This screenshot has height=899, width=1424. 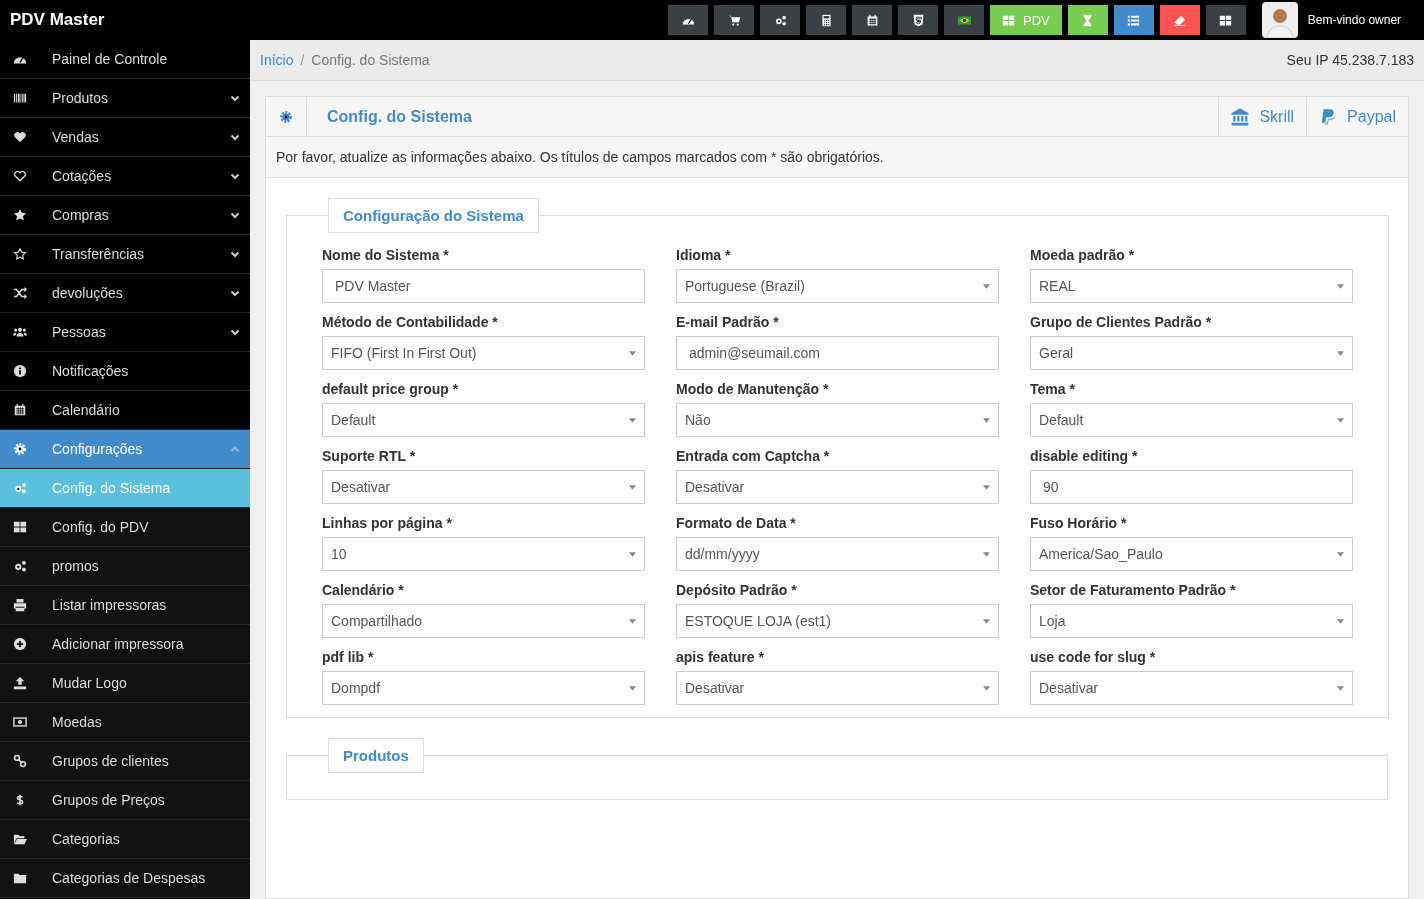 I want to click on sidebar-subitem: Mudar Logo, so click(x=125, y=683).